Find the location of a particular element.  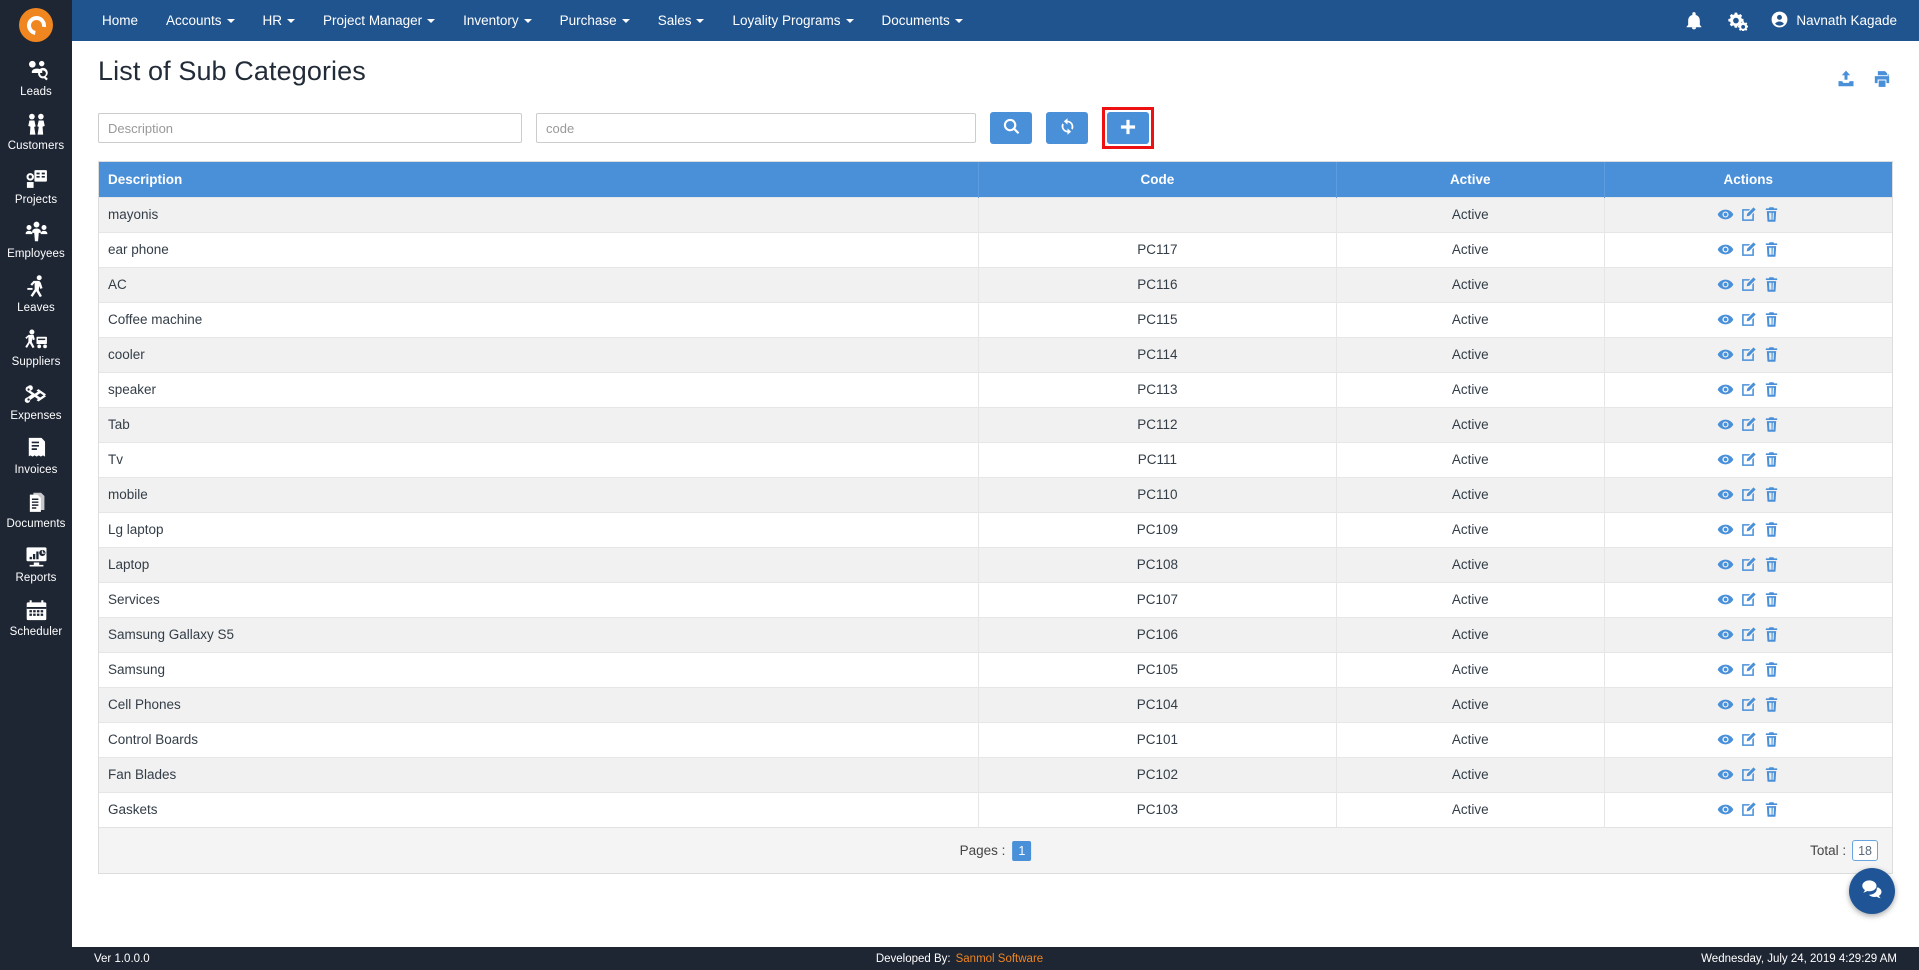

printer-icon is located at coordinates (1882, 81).